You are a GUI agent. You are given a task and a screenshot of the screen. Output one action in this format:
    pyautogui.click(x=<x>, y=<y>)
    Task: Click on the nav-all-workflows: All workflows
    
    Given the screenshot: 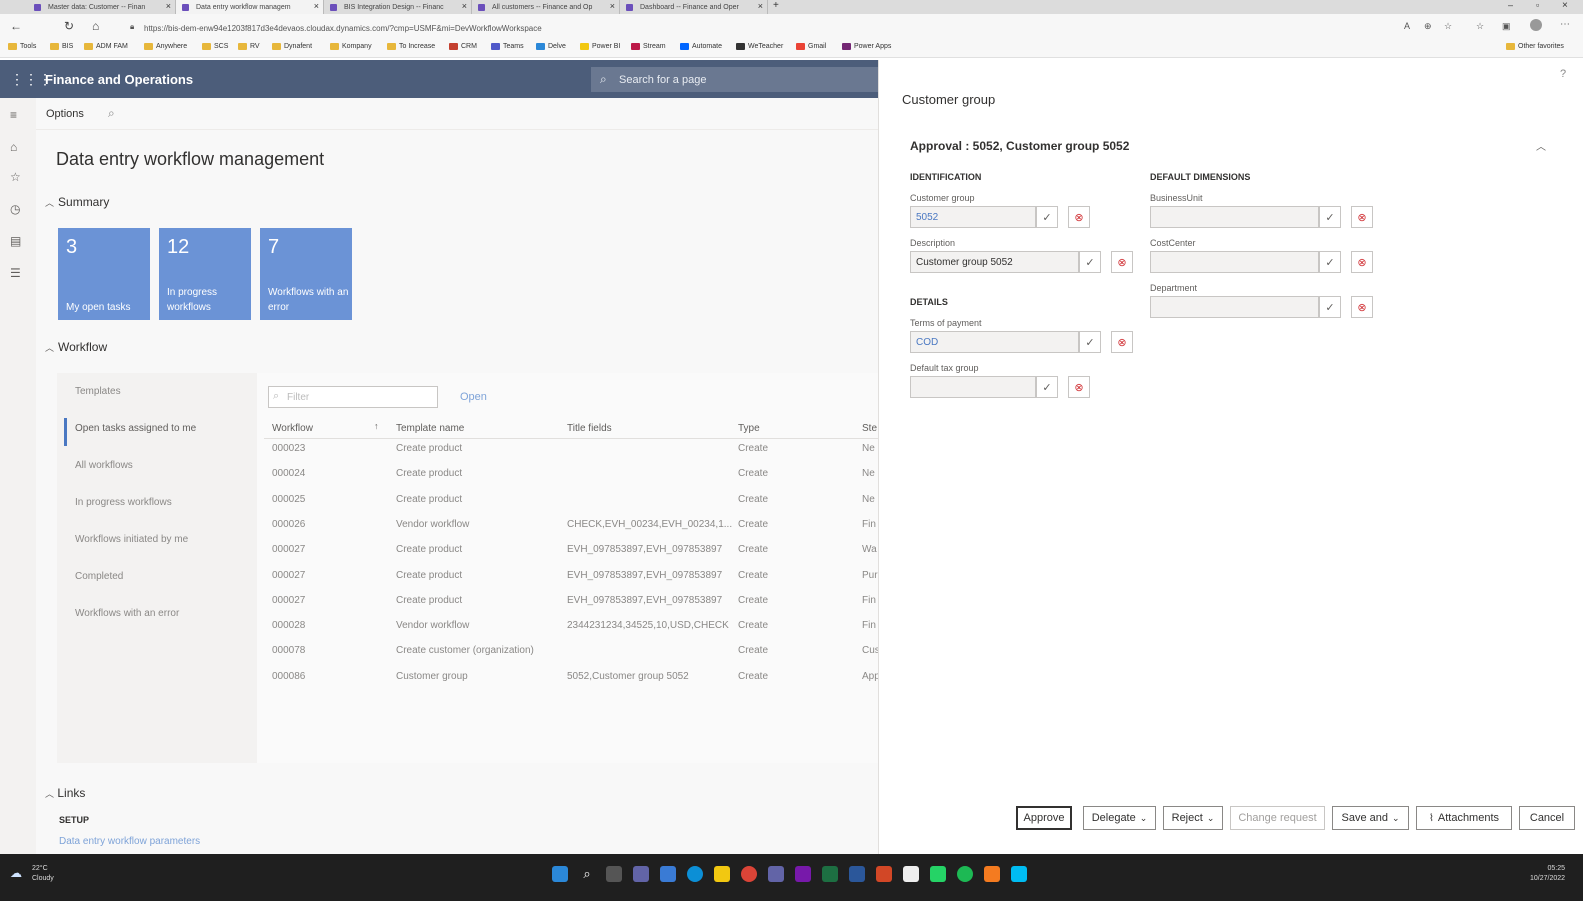 What is the action you would take?
    pyautogui.click(x=104, y=465)
    